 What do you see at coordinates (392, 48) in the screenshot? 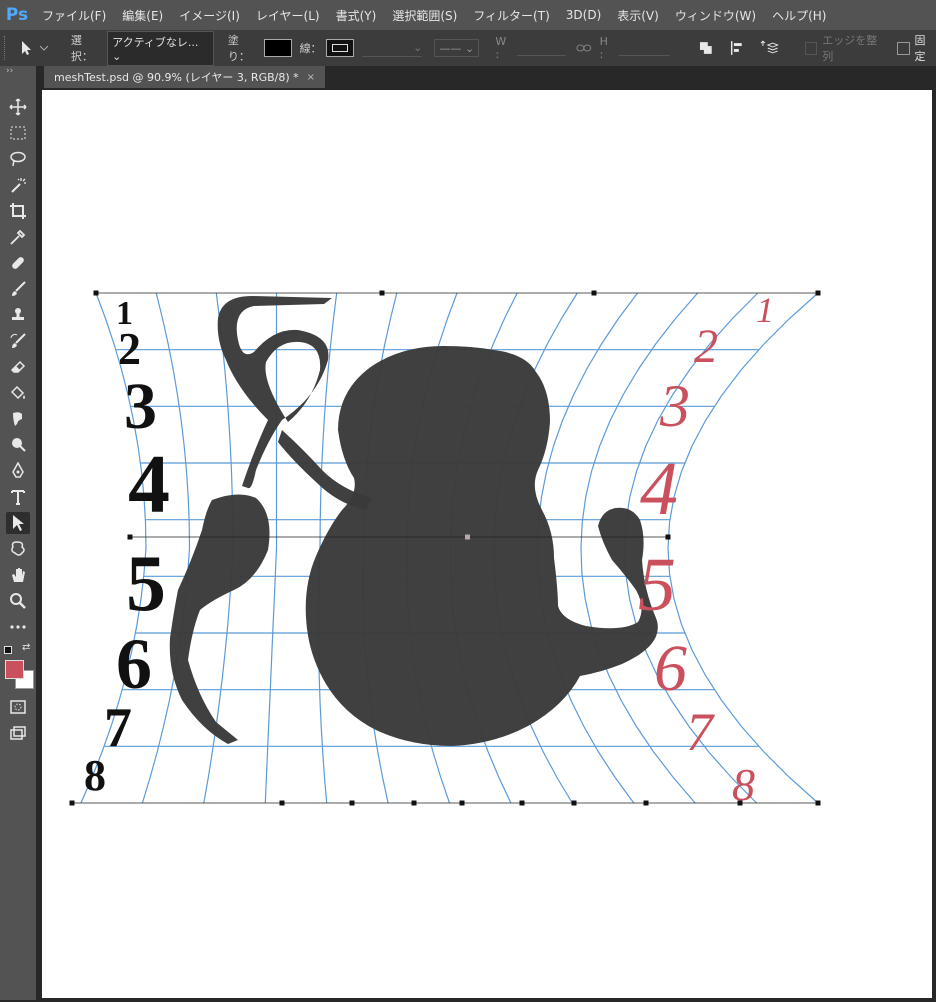
I see `stroke-width-dropdown: ⌄` at bounding box center [392, 48].